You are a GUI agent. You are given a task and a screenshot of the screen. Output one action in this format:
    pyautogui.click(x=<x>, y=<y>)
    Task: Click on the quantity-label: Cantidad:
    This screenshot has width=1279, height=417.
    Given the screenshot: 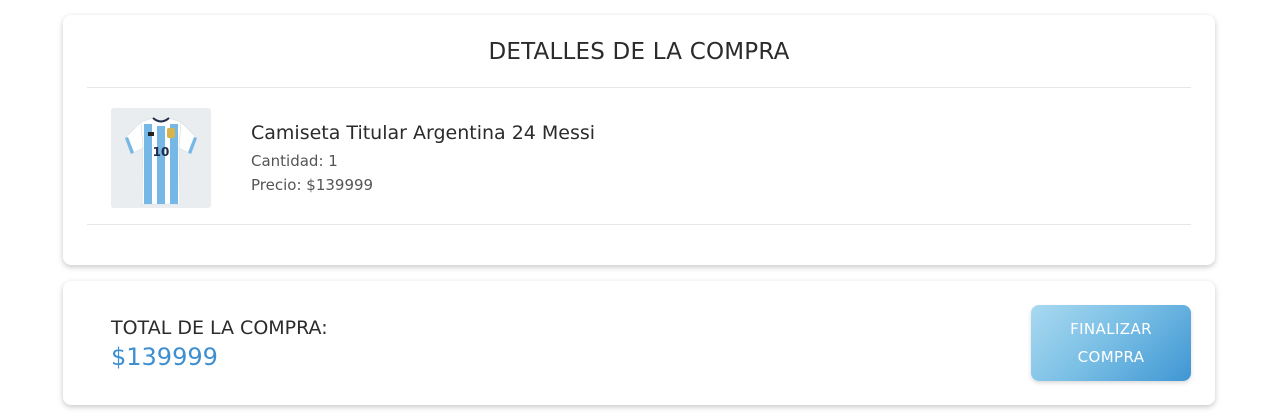 What is the action you would take?
    pyautogui.click(x=287, y=161)
    